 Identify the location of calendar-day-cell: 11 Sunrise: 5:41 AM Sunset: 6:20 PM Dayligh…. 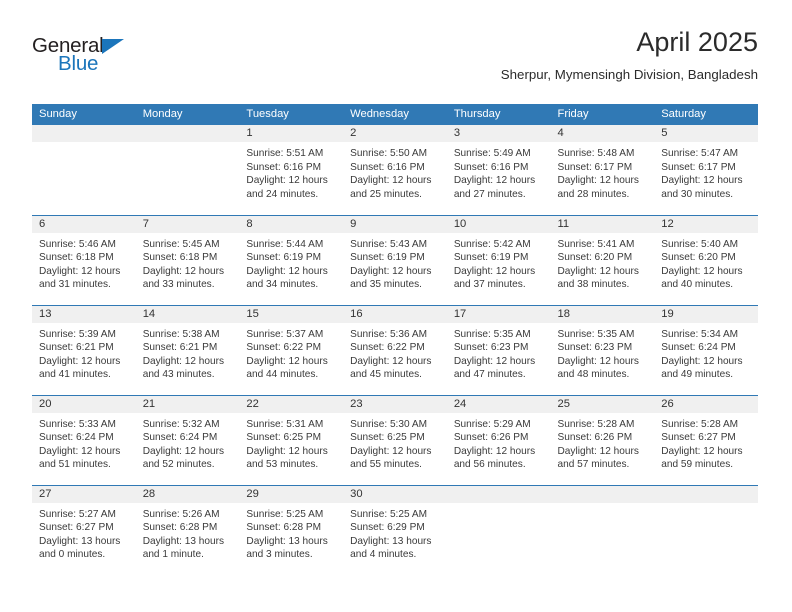
(602, 259).